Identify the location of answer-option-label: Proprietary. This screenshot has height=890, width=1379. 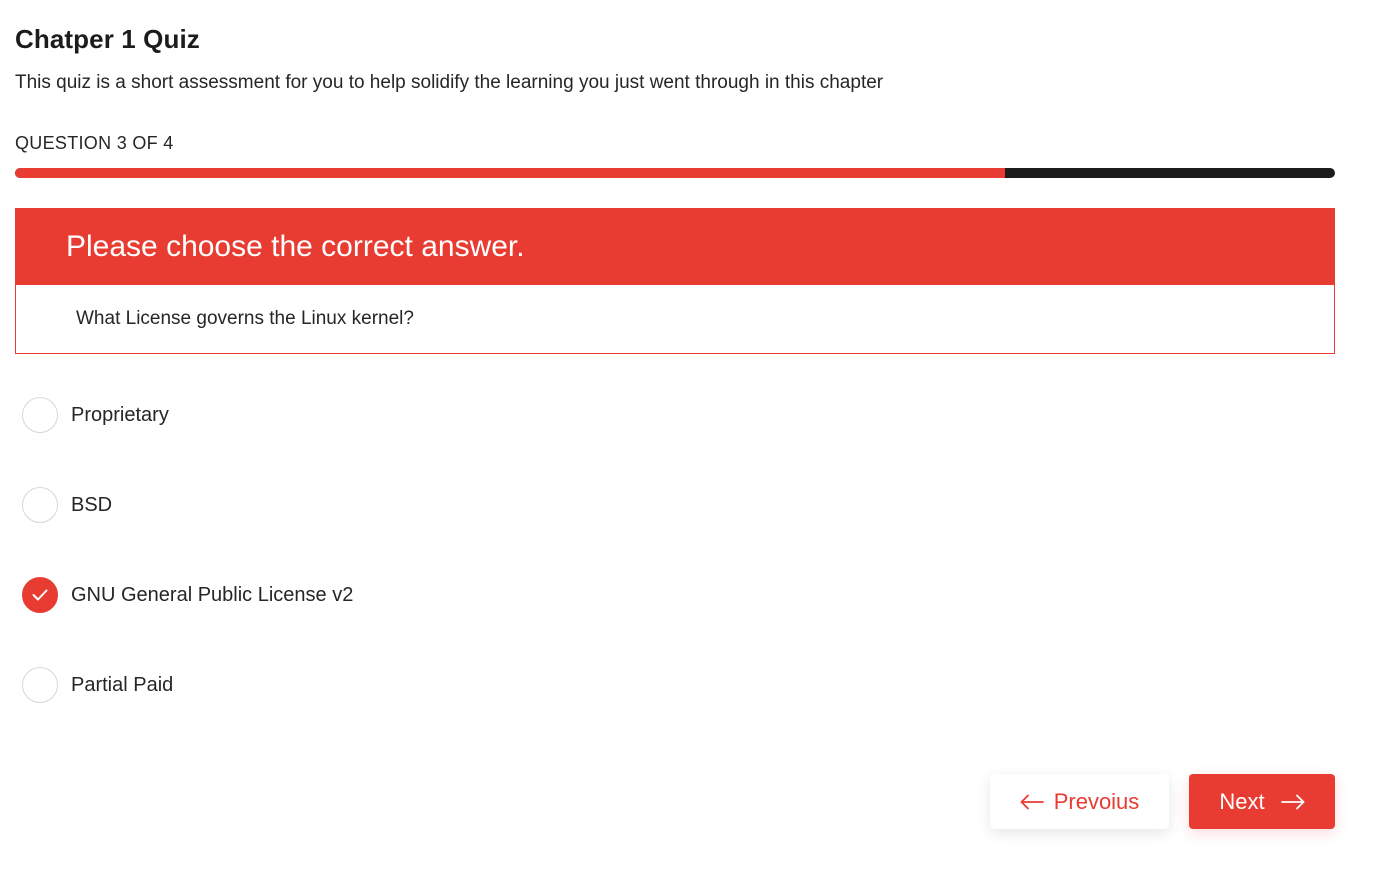
(120, 414).